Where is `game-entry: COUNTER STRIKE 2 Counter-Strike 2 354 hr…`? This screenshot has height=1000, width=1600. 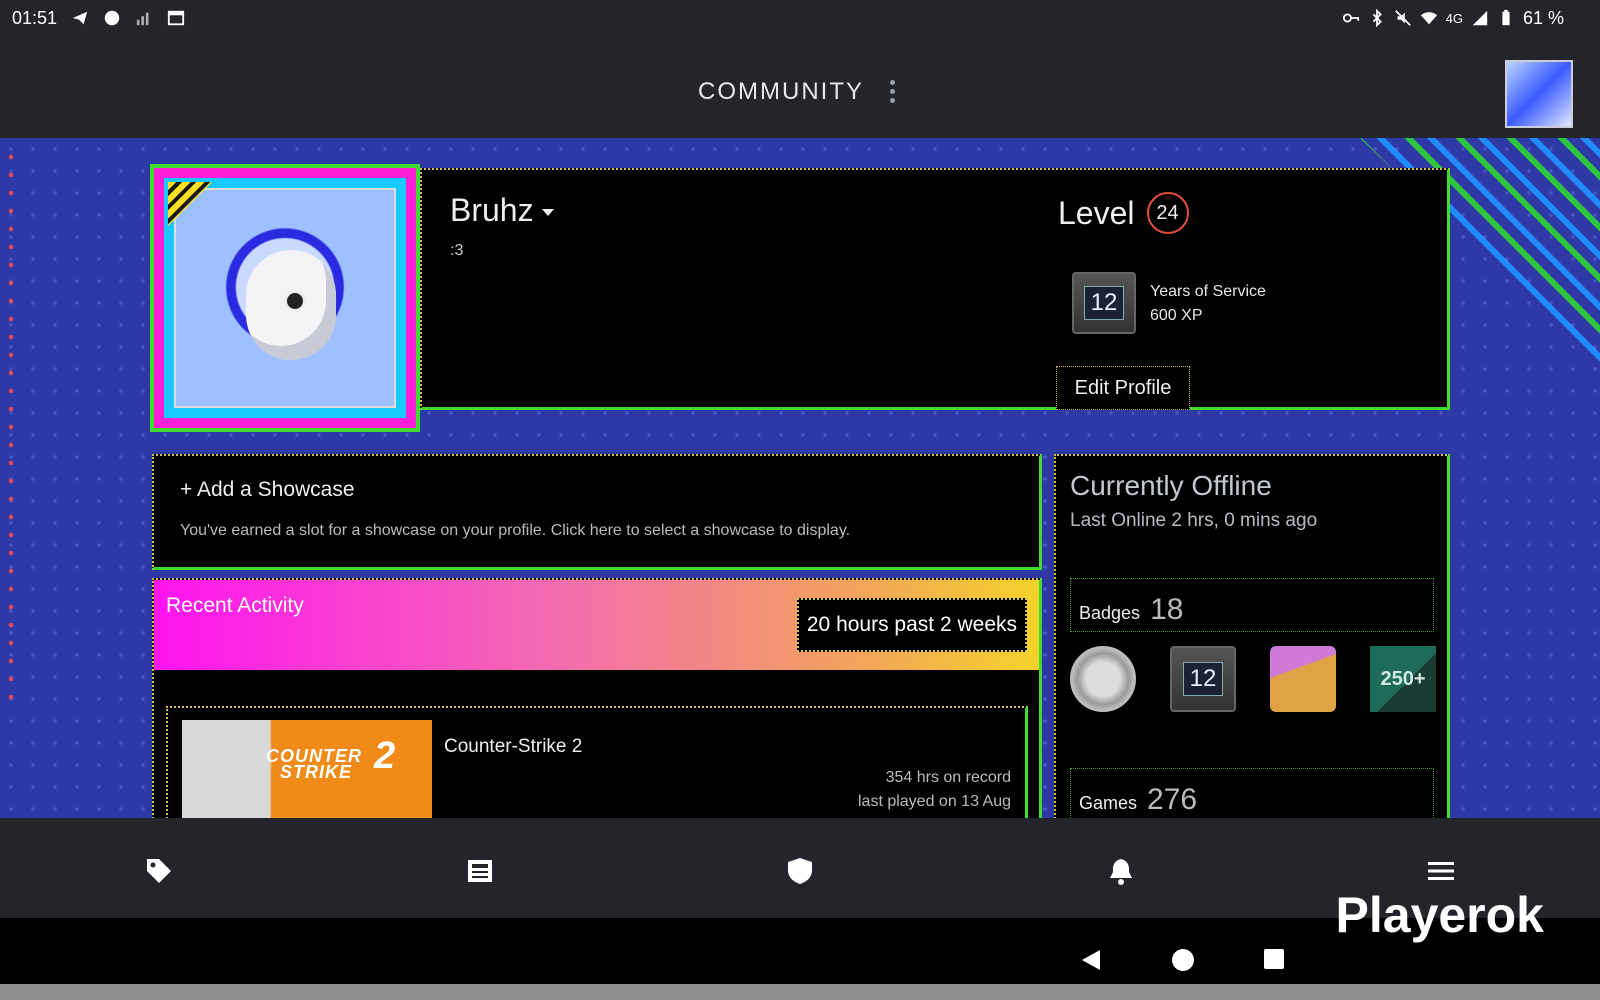 game-entry: COUNTER STRIKE 2 Counter-Strike 2 354 hr… is located at coordinates (597, 762).